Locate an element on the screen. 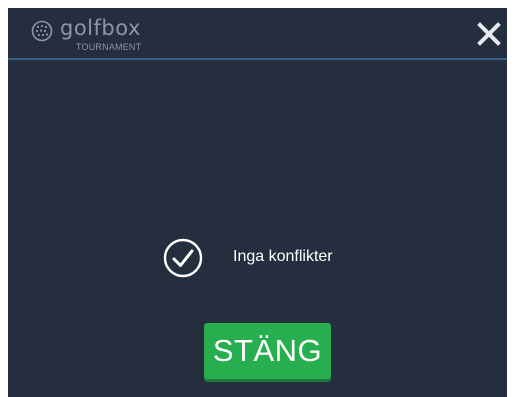 The image size is (515, 397). close-icon is located at coordinates (489, 34).